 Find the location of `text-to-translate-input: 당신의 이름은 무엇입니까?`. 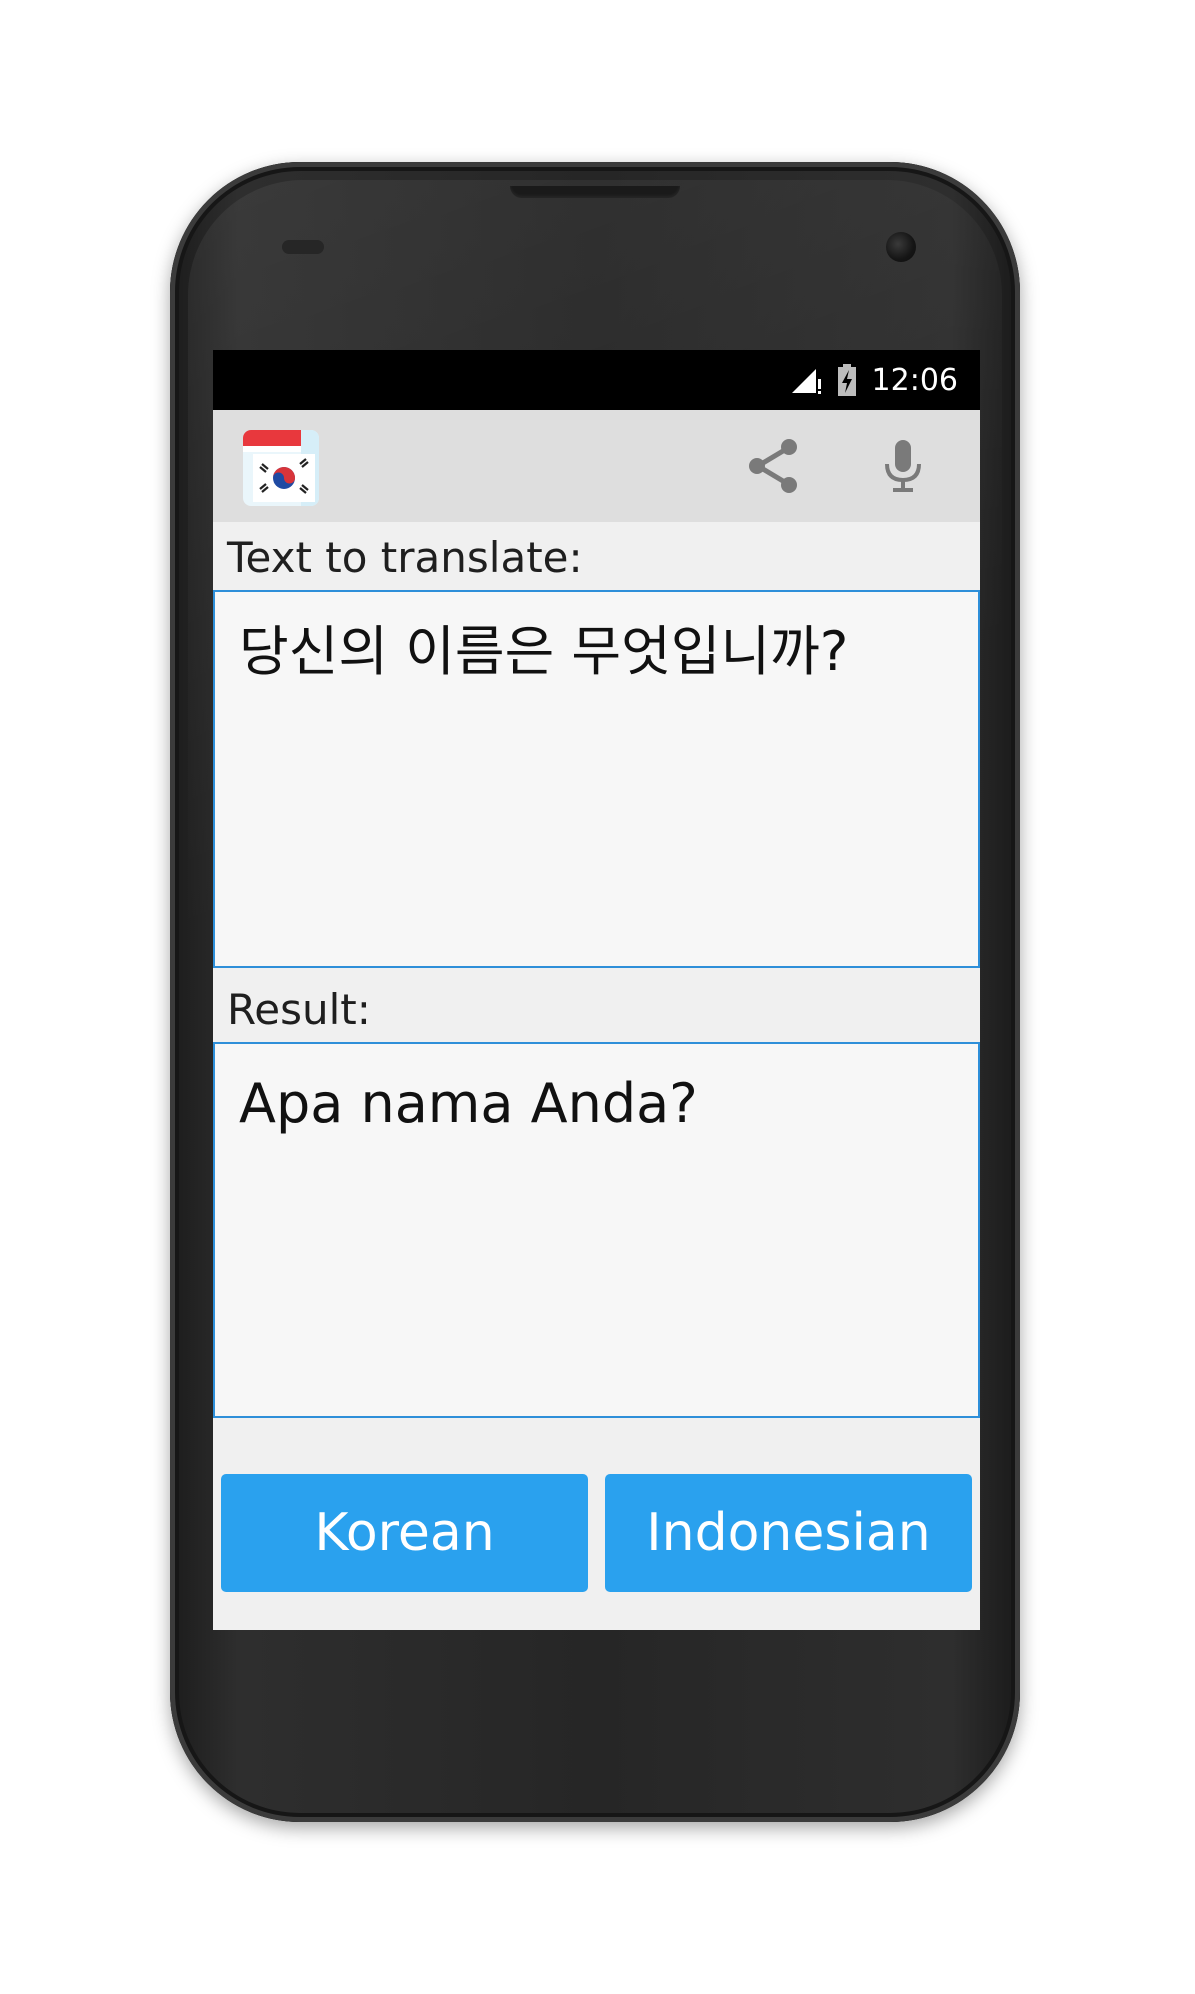

text-to-translate-input: 당신의 이름은 무엇입니까? is located at coordinates (596, 779).